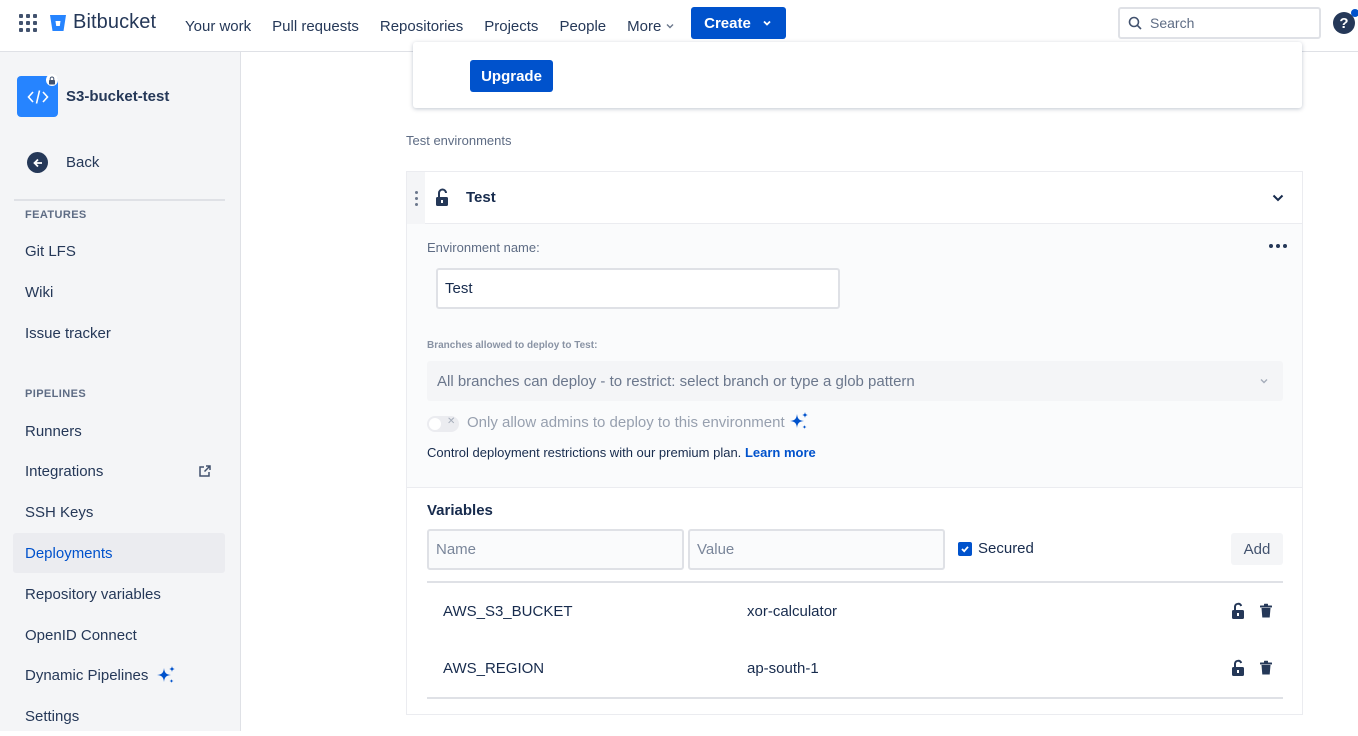 The image size is (1358, 736). Describe the element at coordinates (855, 668) in the screenshot. I see `table-row: AWS_REGION ap-south-1` at that location.